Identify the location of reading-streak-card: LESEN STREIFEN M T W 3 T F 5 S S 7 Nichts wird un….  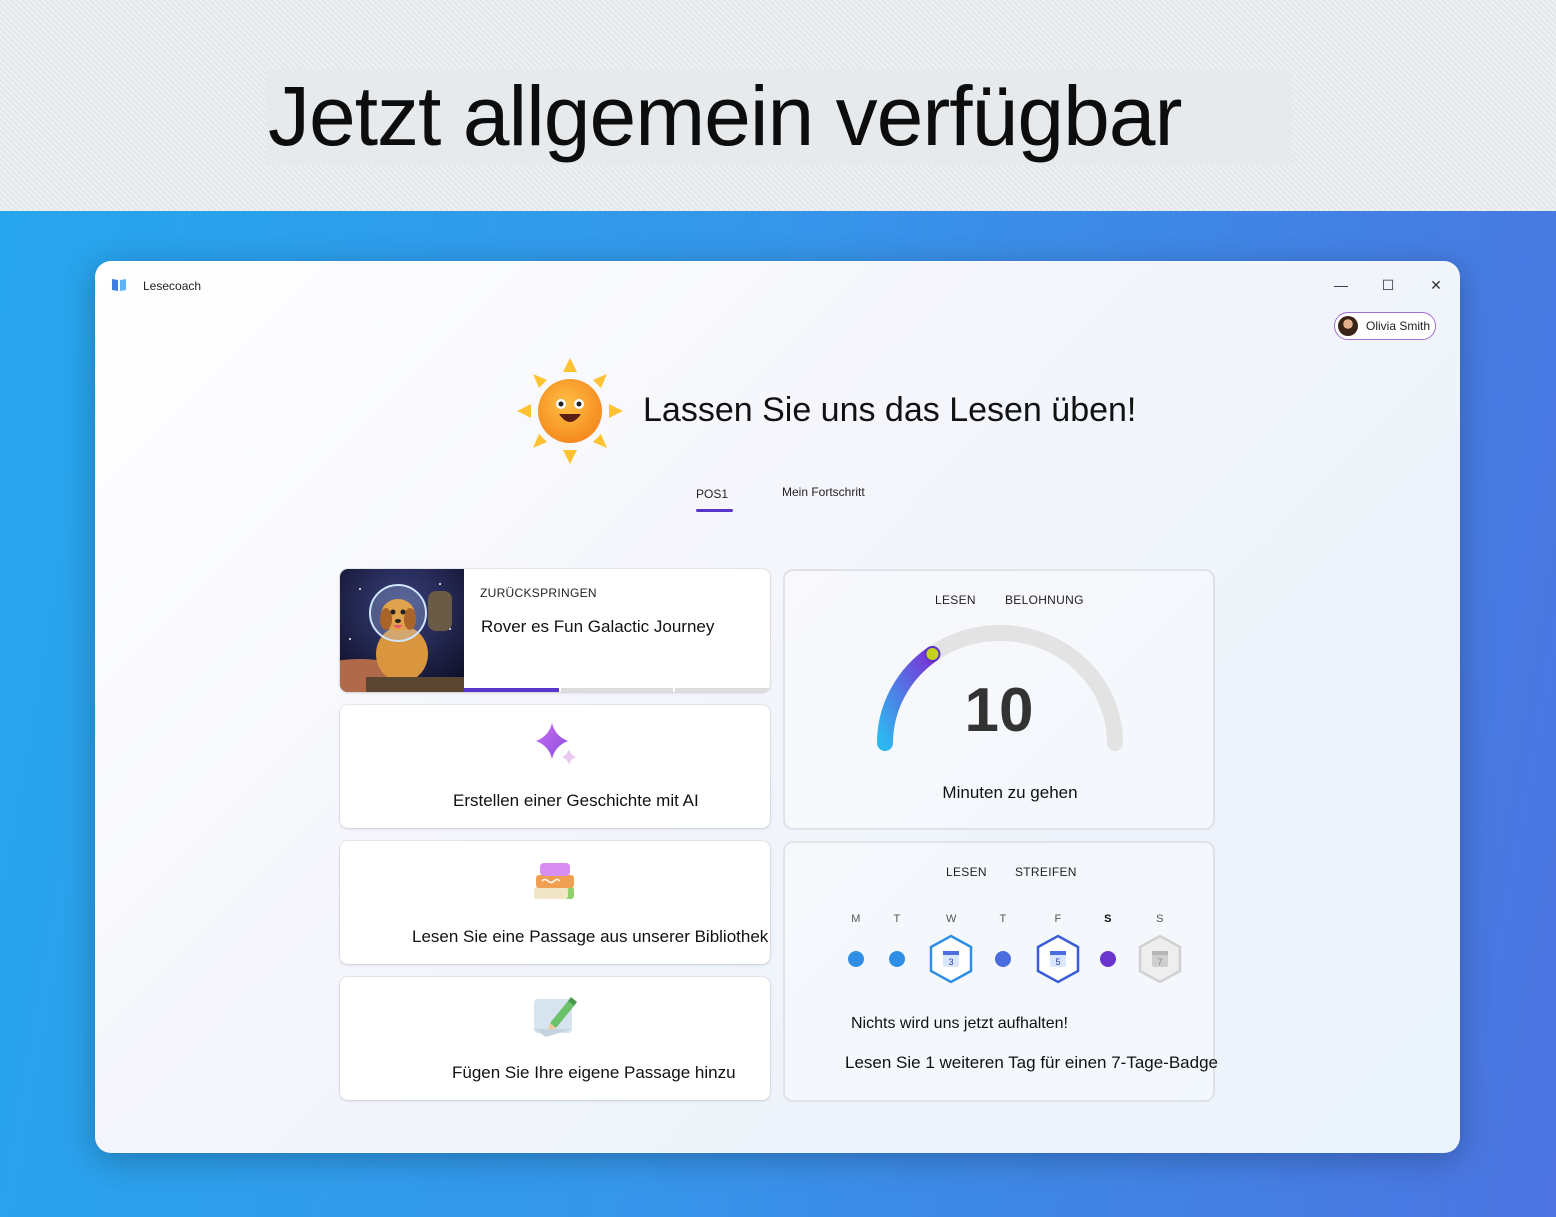
(1000, 971).